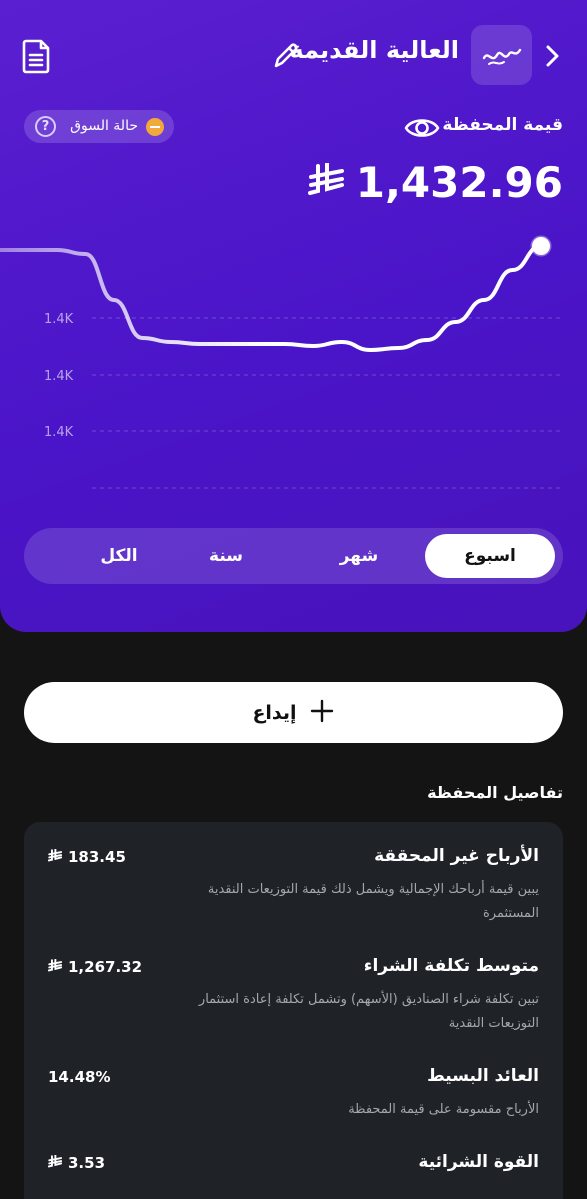 The width and height of the screenshot is (587, 1199). Describe the element at coordinates (104, 126) in the screenshot. I see `market-status-label: حالة السوق` at that location.